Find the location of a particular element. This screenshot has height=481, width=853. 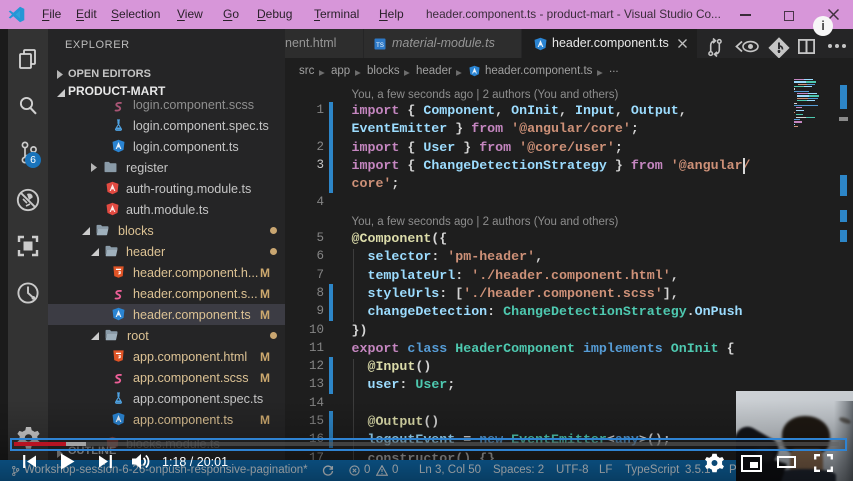

svg-text: TS is located at coordinates (380, 46).